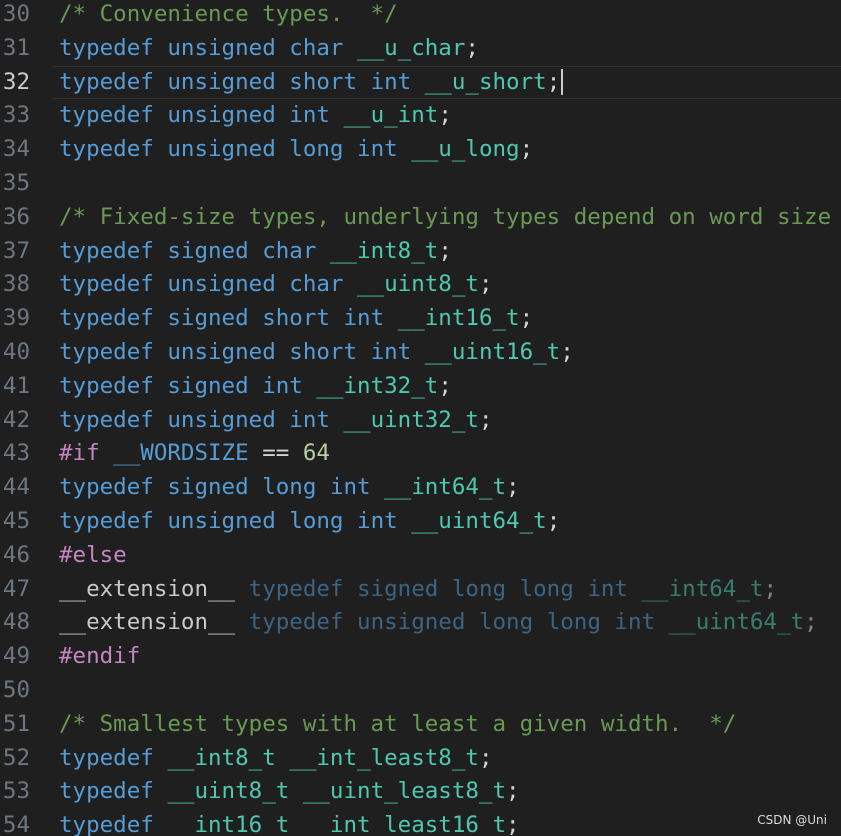  I want to click on code-line: 53 typedef __uint8_t __uint_least8_t;, so click(420, 792).